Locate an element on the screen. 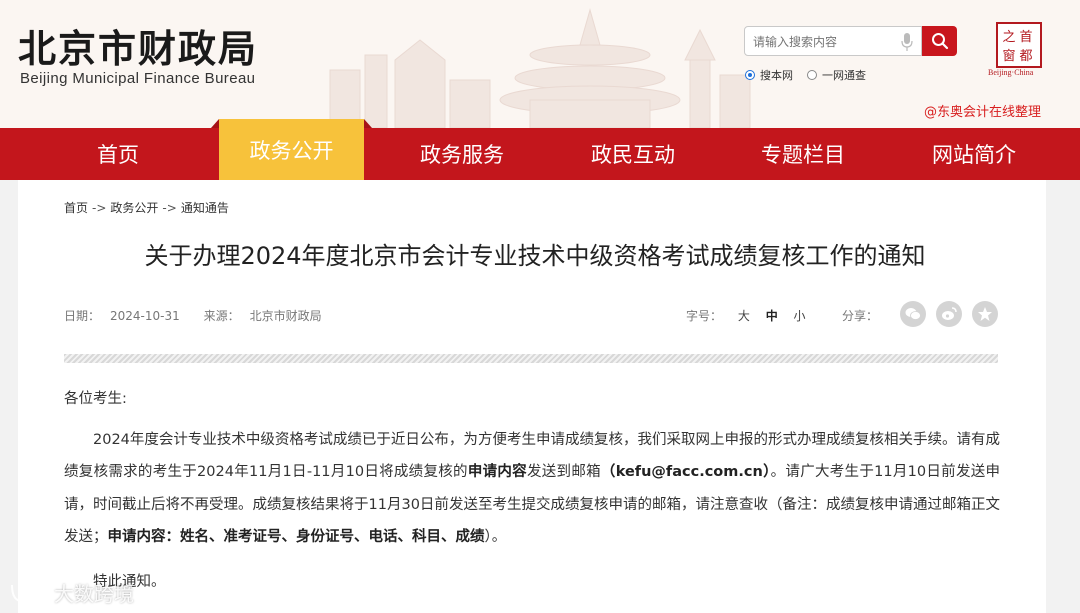 The height and width of the screenshot is (613, 1080). search-box is located at coordinates (833, 41).